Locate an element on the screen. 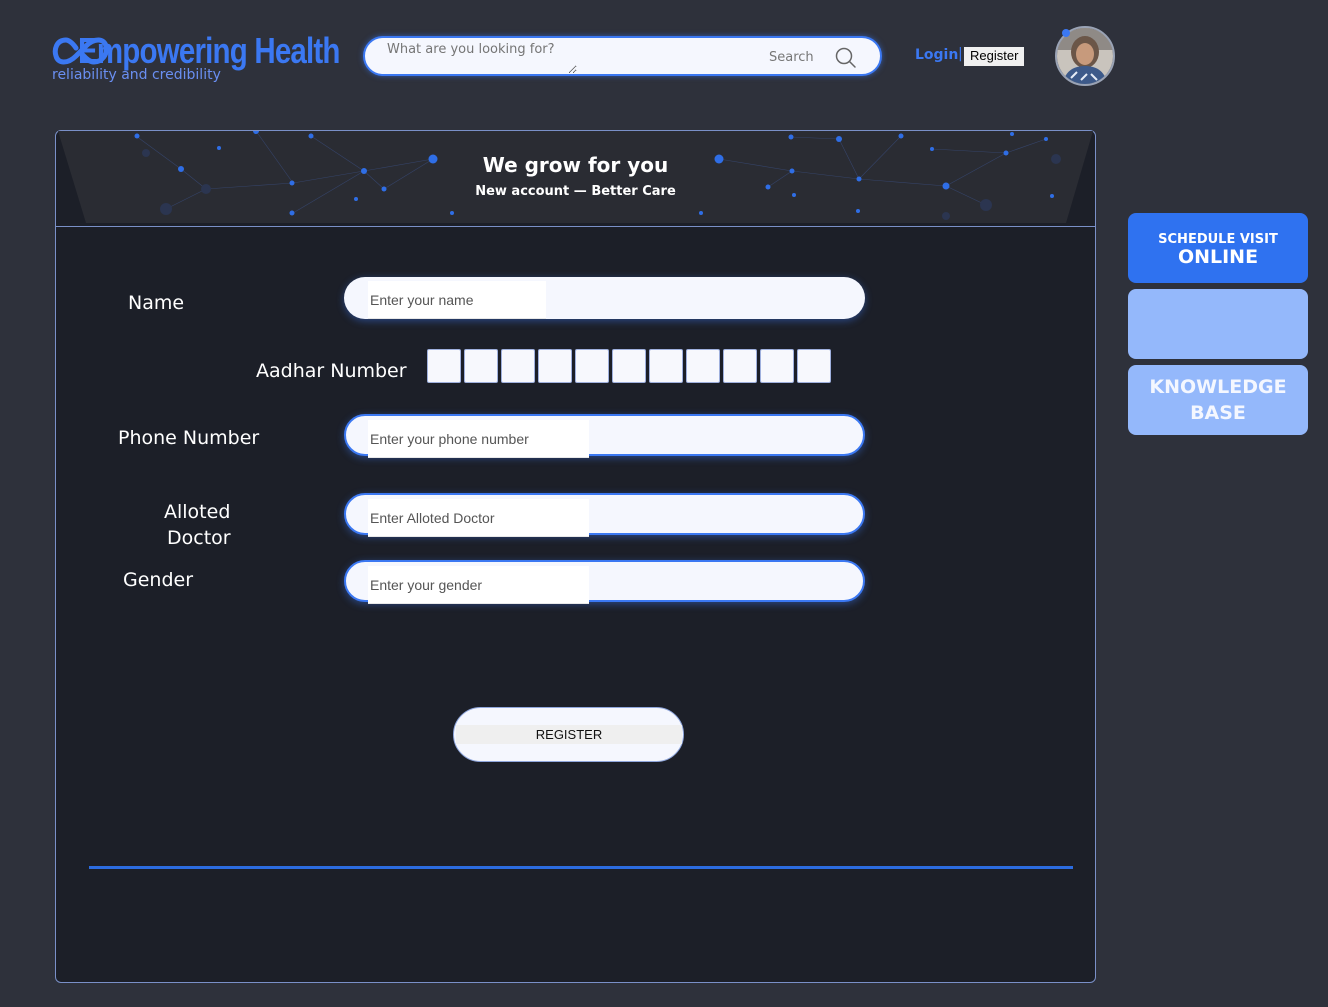 The height and width of the screenshot is (1007, 1328). search-icon is located at coordinates (846, 58).